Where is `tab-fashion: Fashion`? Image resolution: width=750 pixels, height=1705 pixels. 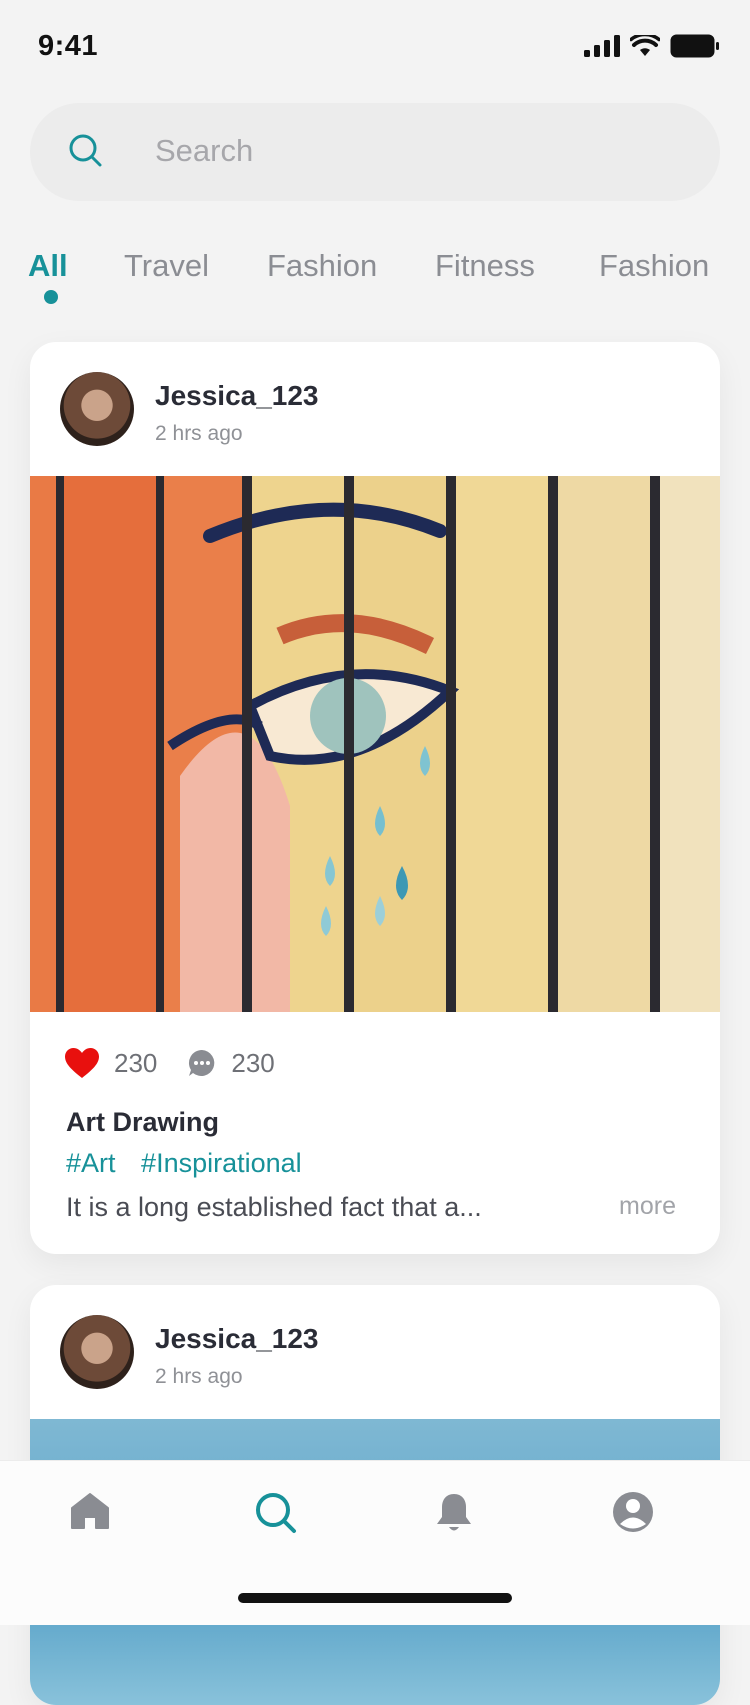
tab-fashion: Fashion is located at coordinates (322, 266).